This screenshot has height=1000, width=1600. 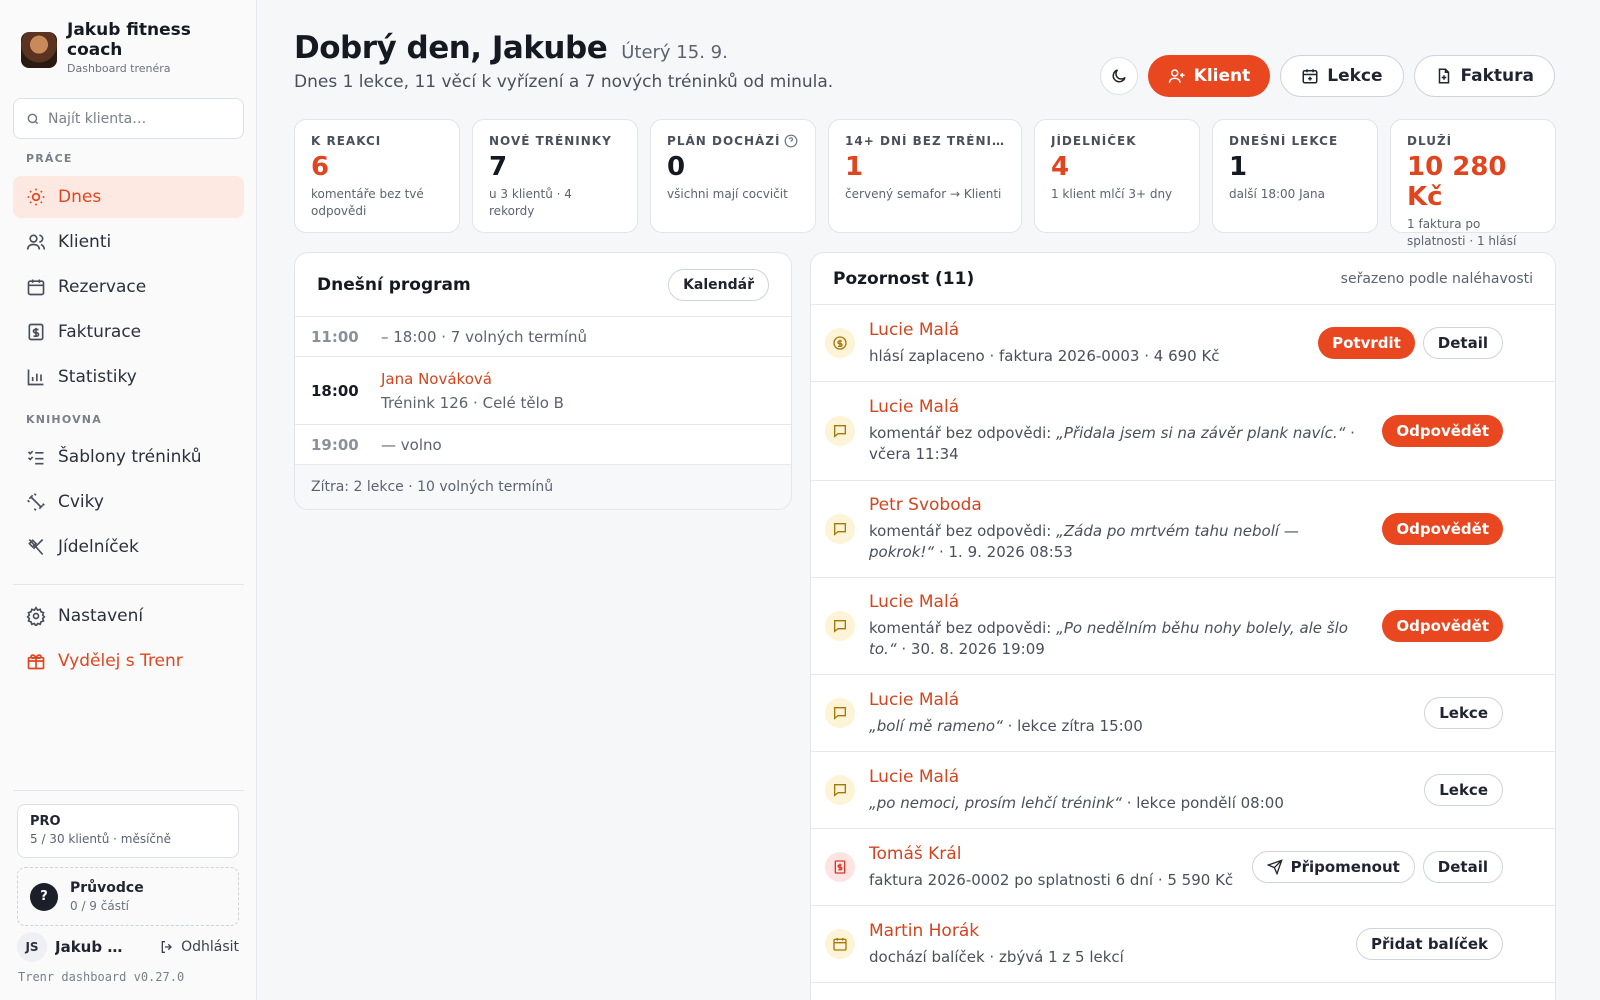 What do you see at coordinates (555, 176) in the screenshot?
I see `stat-card: NOVÉ TRÉNINKY 7 u 3 klientů · 4 rekordy` at bounding box center [555, 176].